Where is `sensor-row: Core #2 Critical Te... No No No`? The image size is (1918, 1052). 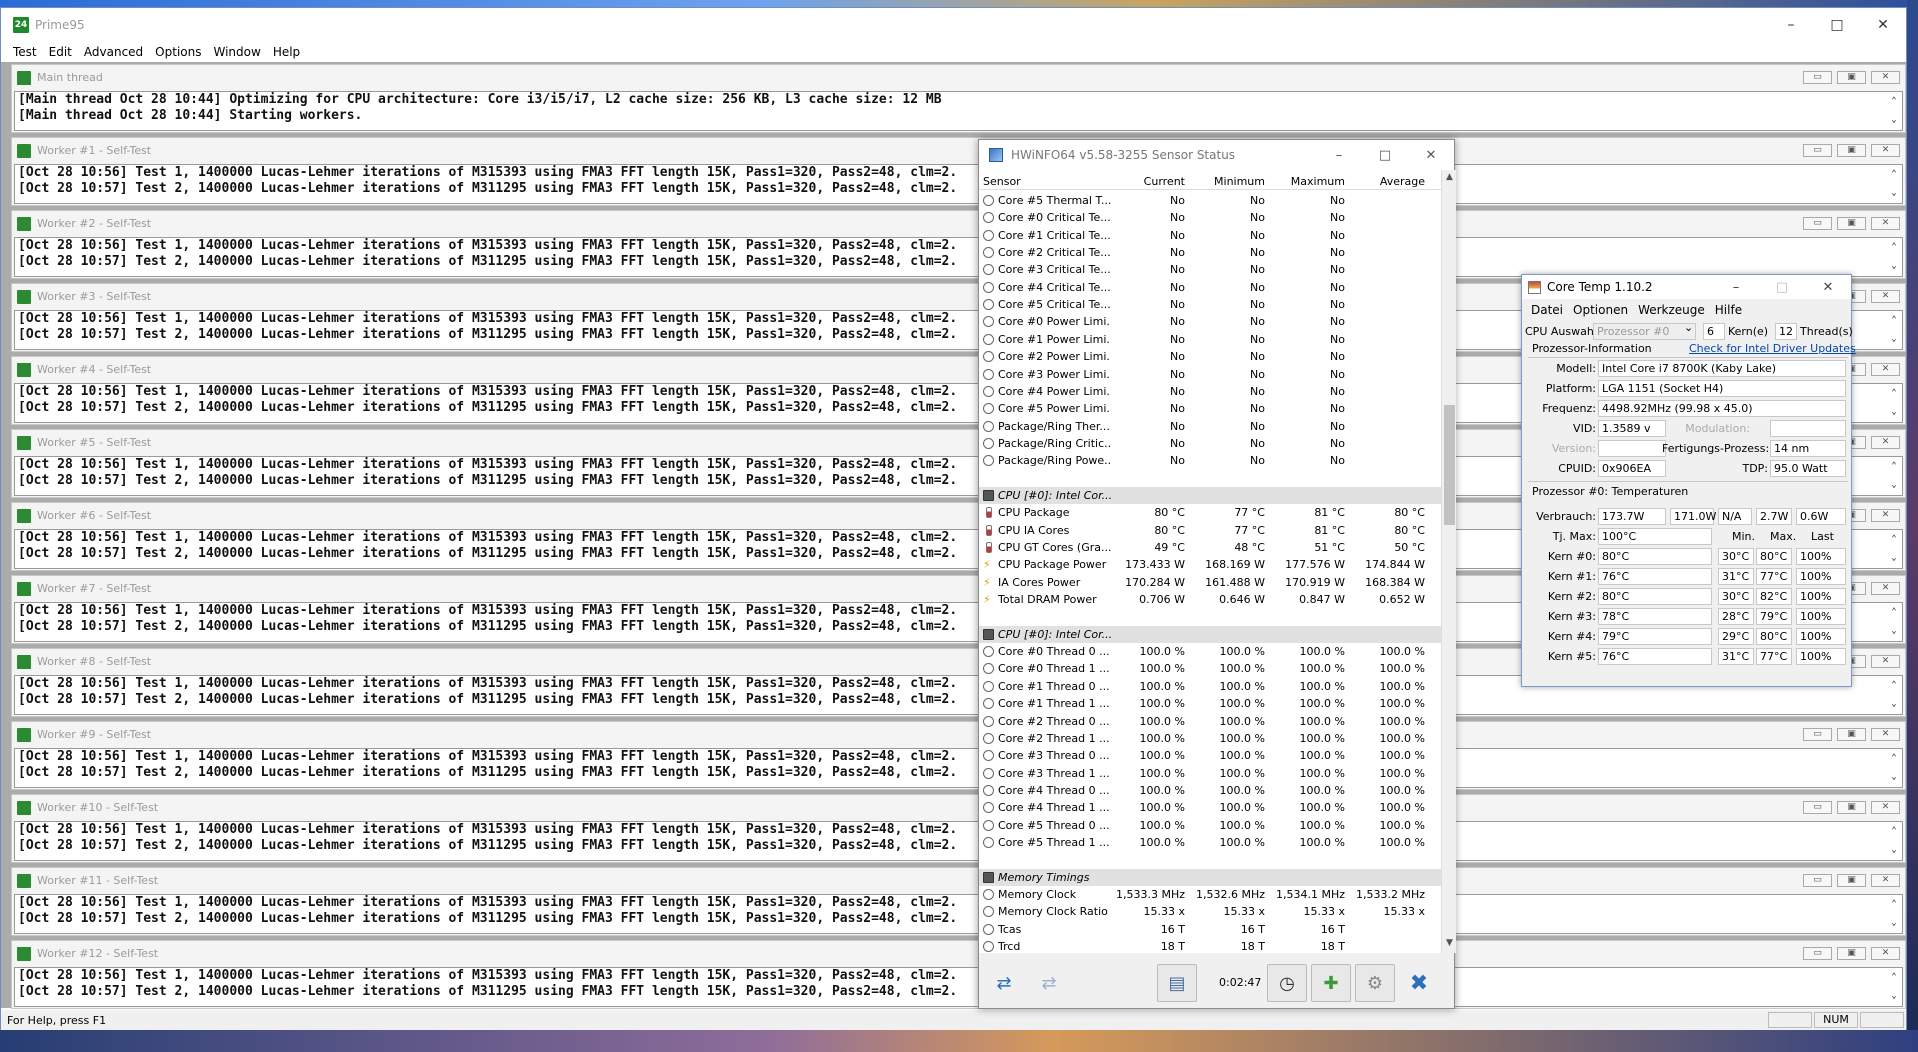 sensor-row: Core #2 Critical Te... No No No is located at coordinates (1210, 252).